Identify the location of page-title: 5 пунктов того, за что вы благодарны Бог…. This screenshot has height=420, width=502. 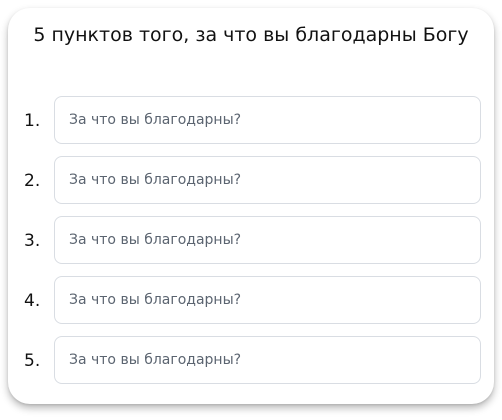
(251, 35).